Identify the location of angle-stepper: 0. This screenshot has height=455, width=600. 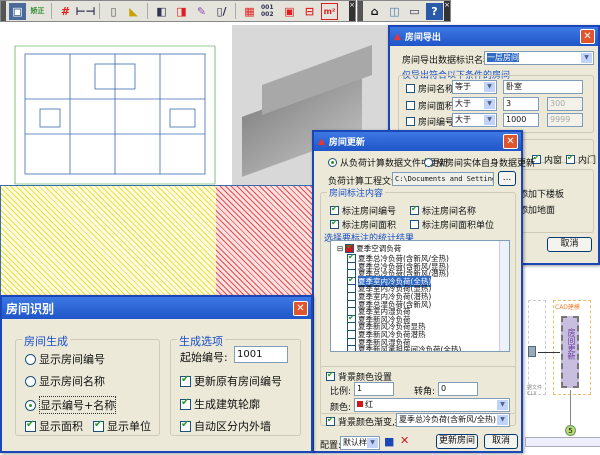
(458, 389).